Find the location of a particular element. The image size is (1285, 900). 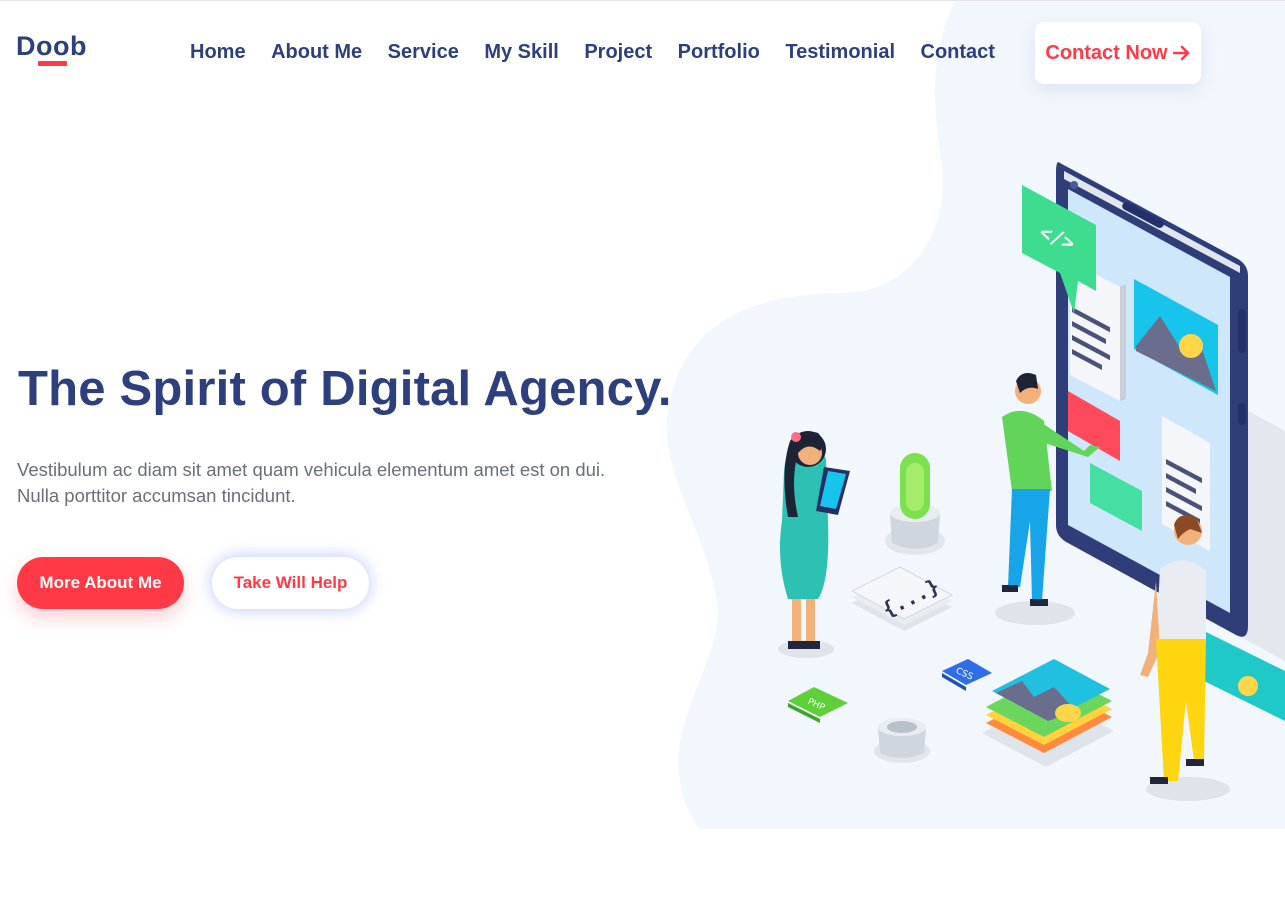

contact-now-label: Contact Now is located at coordinates (1106, 52).